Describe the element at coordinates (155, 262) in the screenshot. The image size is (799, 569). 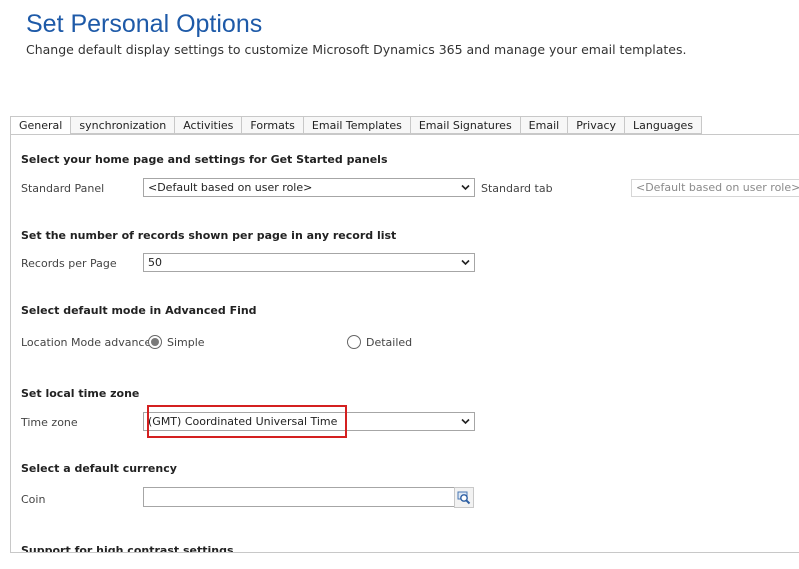
I see `records-per-page-value: 50` at that location.